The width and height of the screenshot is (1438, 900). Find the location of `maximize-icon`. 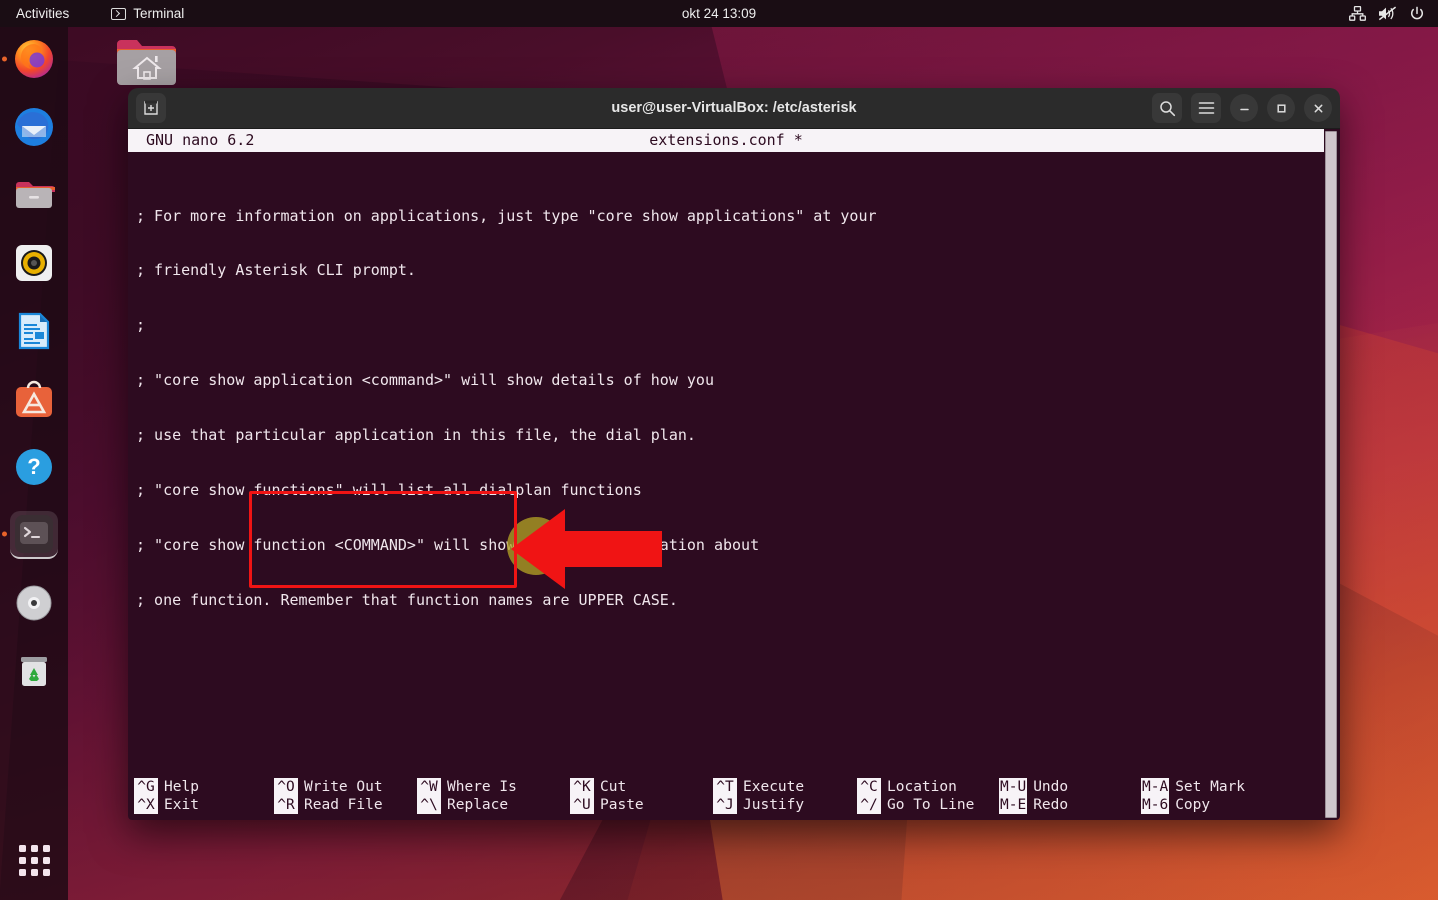

maximize-icon is located at coordinates (1281, 108).